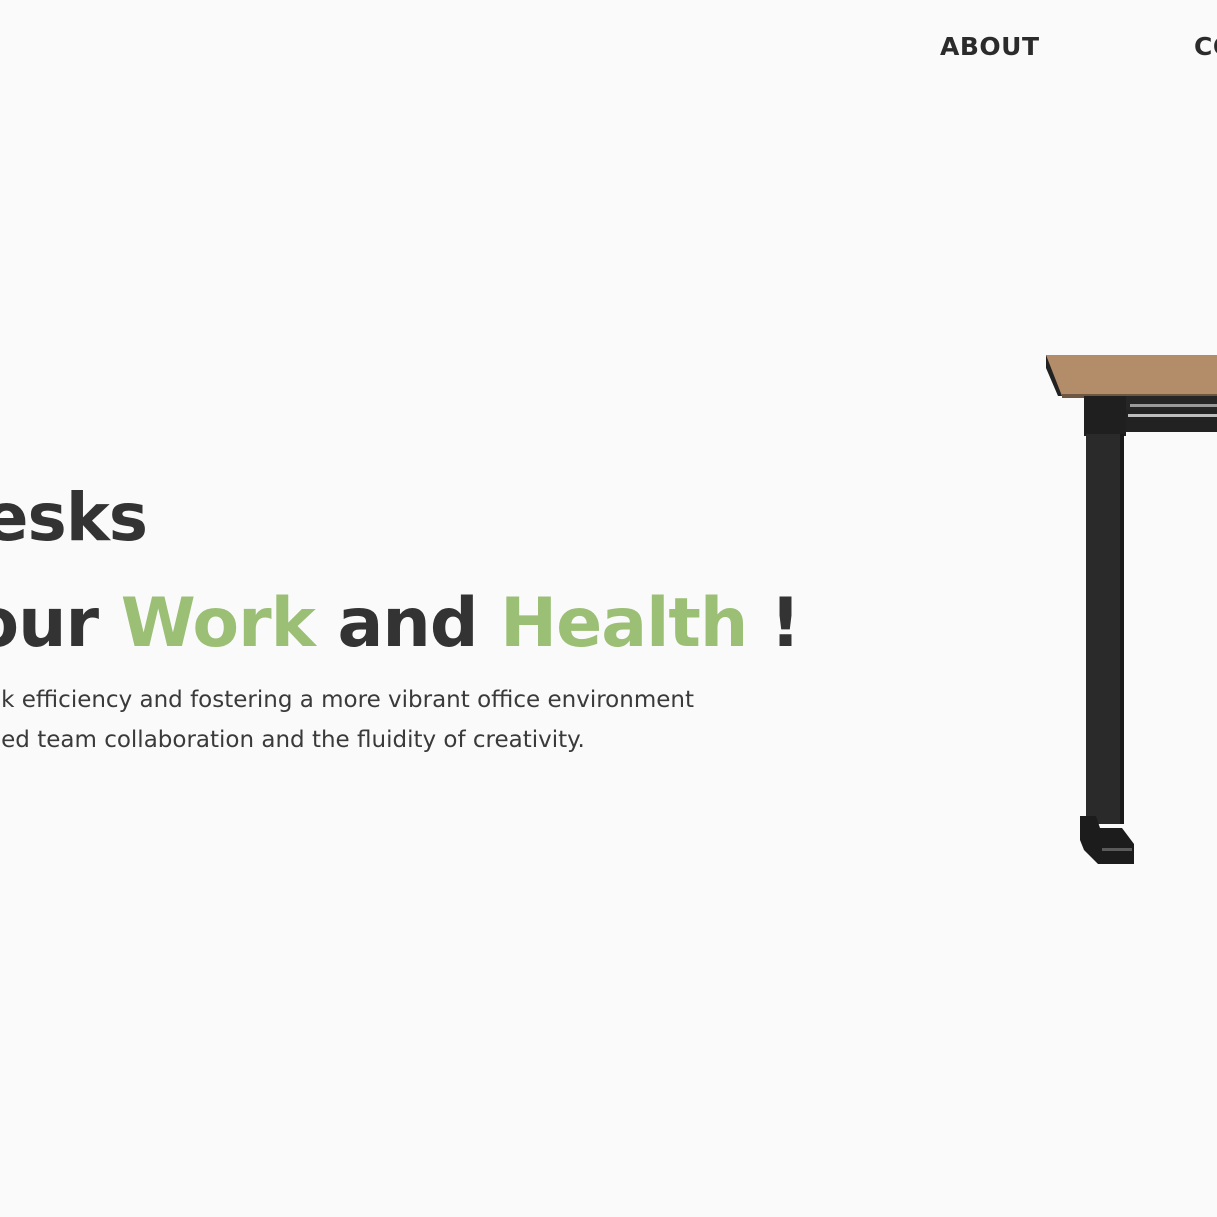 The width and height of the screenshot is (1217, 1217). Describe the element at coordinates (1105, 416) in the screenshot. I see `desk-leg-bracket` at that location.